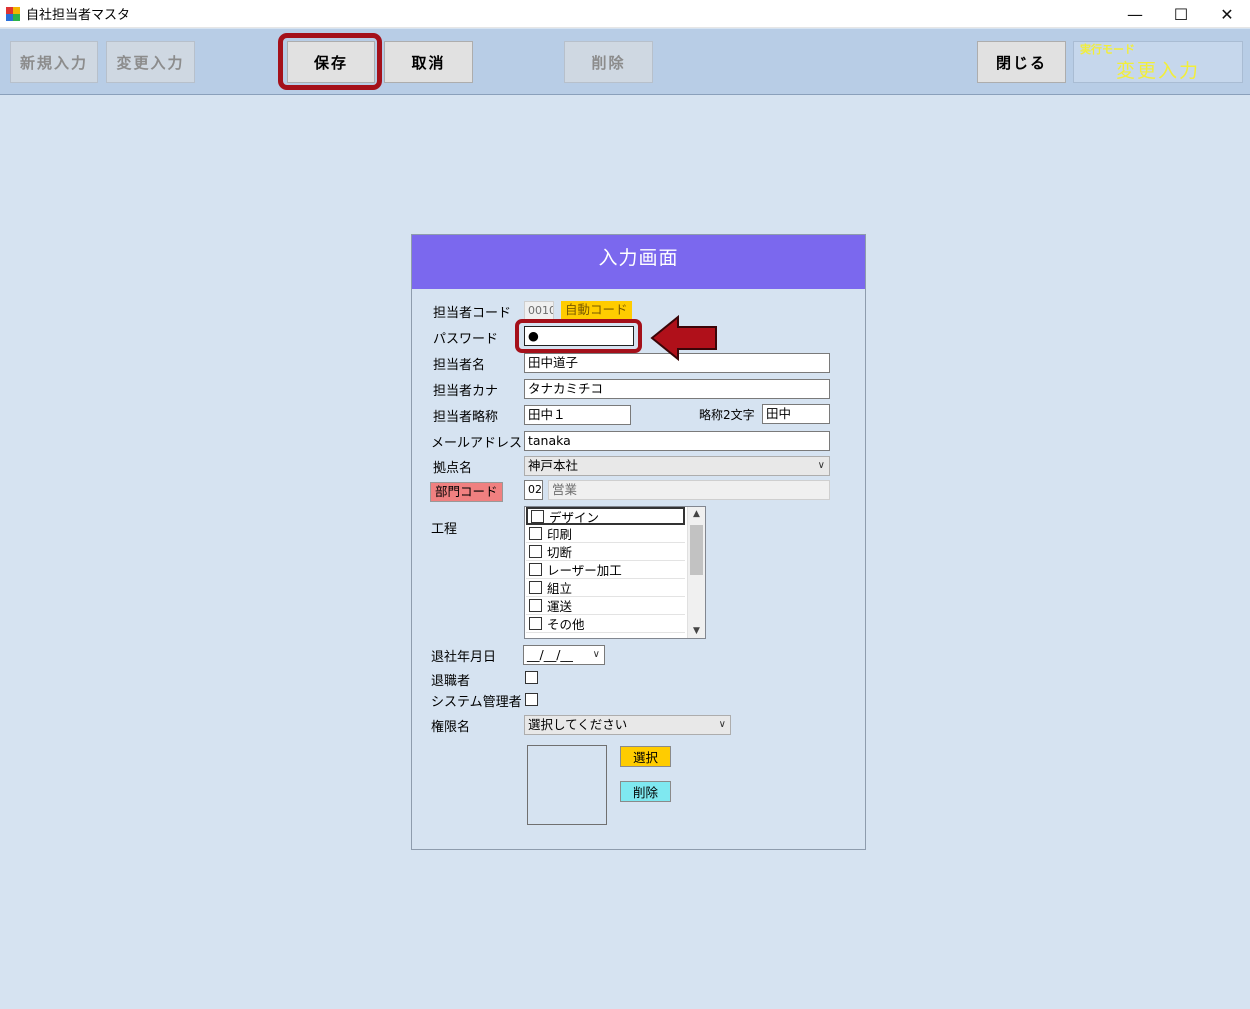 This screenshot has height=1009, width=1250. What do you see at coordinates (54, 62) in the screenshot?
I see `new-entry-button: 新規入力` at bounding box center [54, 62].